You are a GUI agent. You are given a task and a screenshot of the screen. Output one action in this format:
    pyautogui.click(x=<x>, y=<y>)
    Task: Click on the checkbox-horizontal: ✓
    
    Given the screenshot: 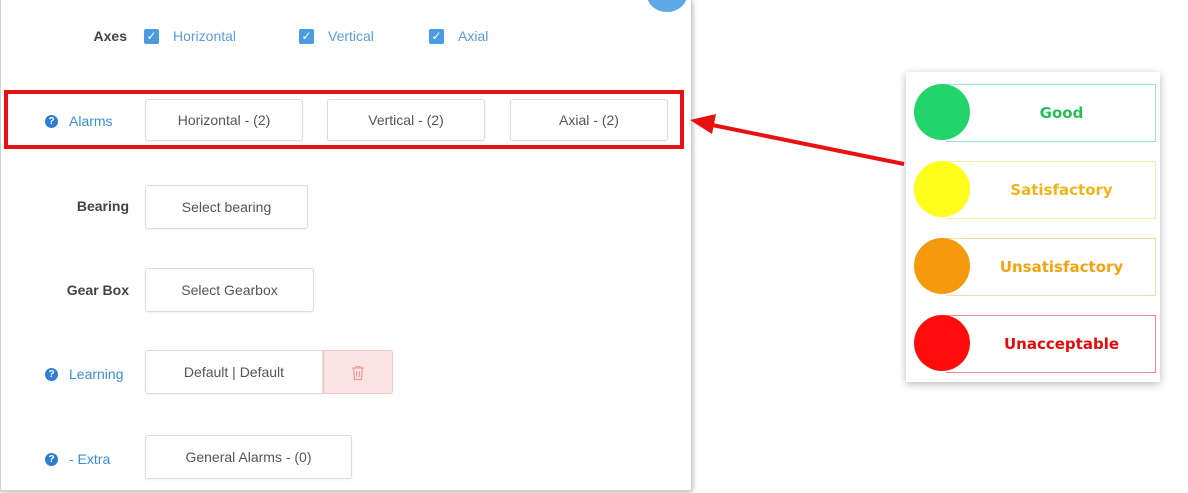 What is the action you would take?
    pyautogui.click(x=151, y=36)
    